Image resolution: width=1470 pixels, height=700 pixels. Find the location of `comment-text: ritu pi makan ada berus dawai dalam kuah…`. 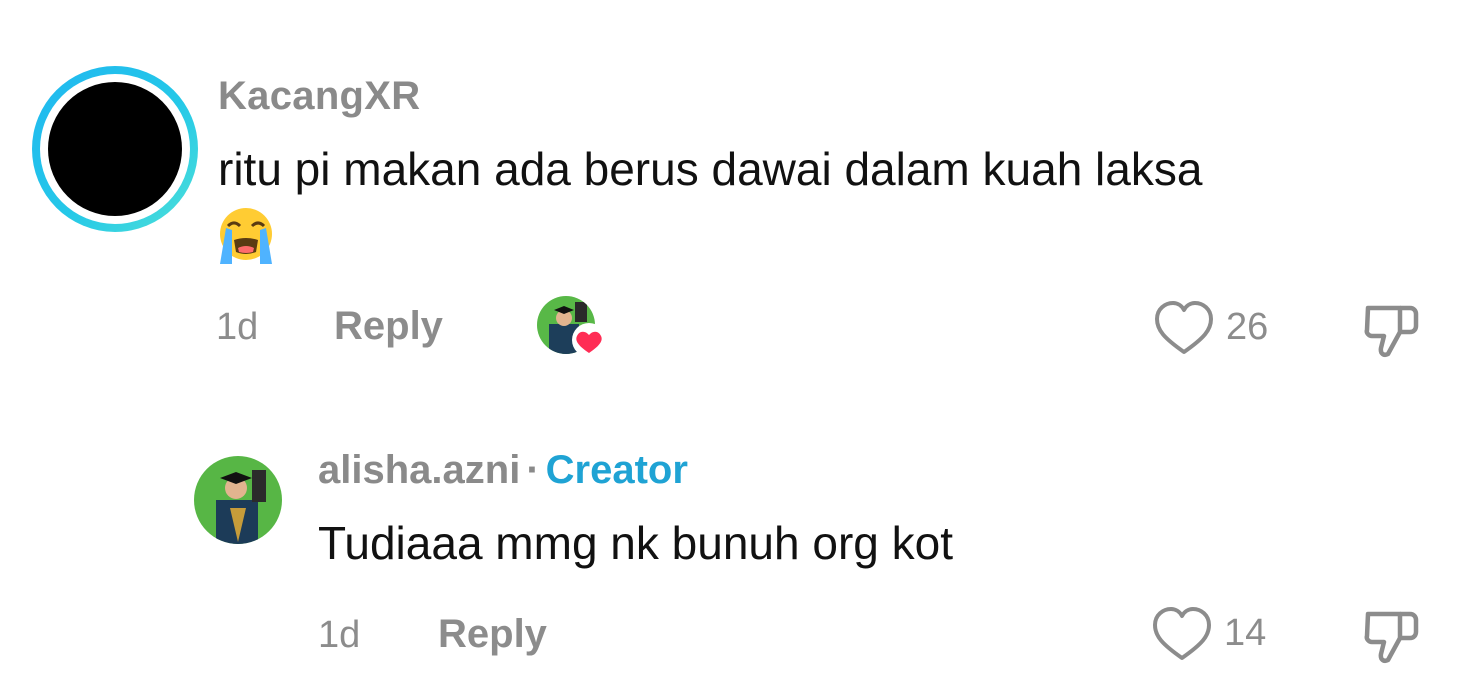

comment-text: ritu pi makan ada berus dawai dalam kuah… is located at coordinates (710, 169).